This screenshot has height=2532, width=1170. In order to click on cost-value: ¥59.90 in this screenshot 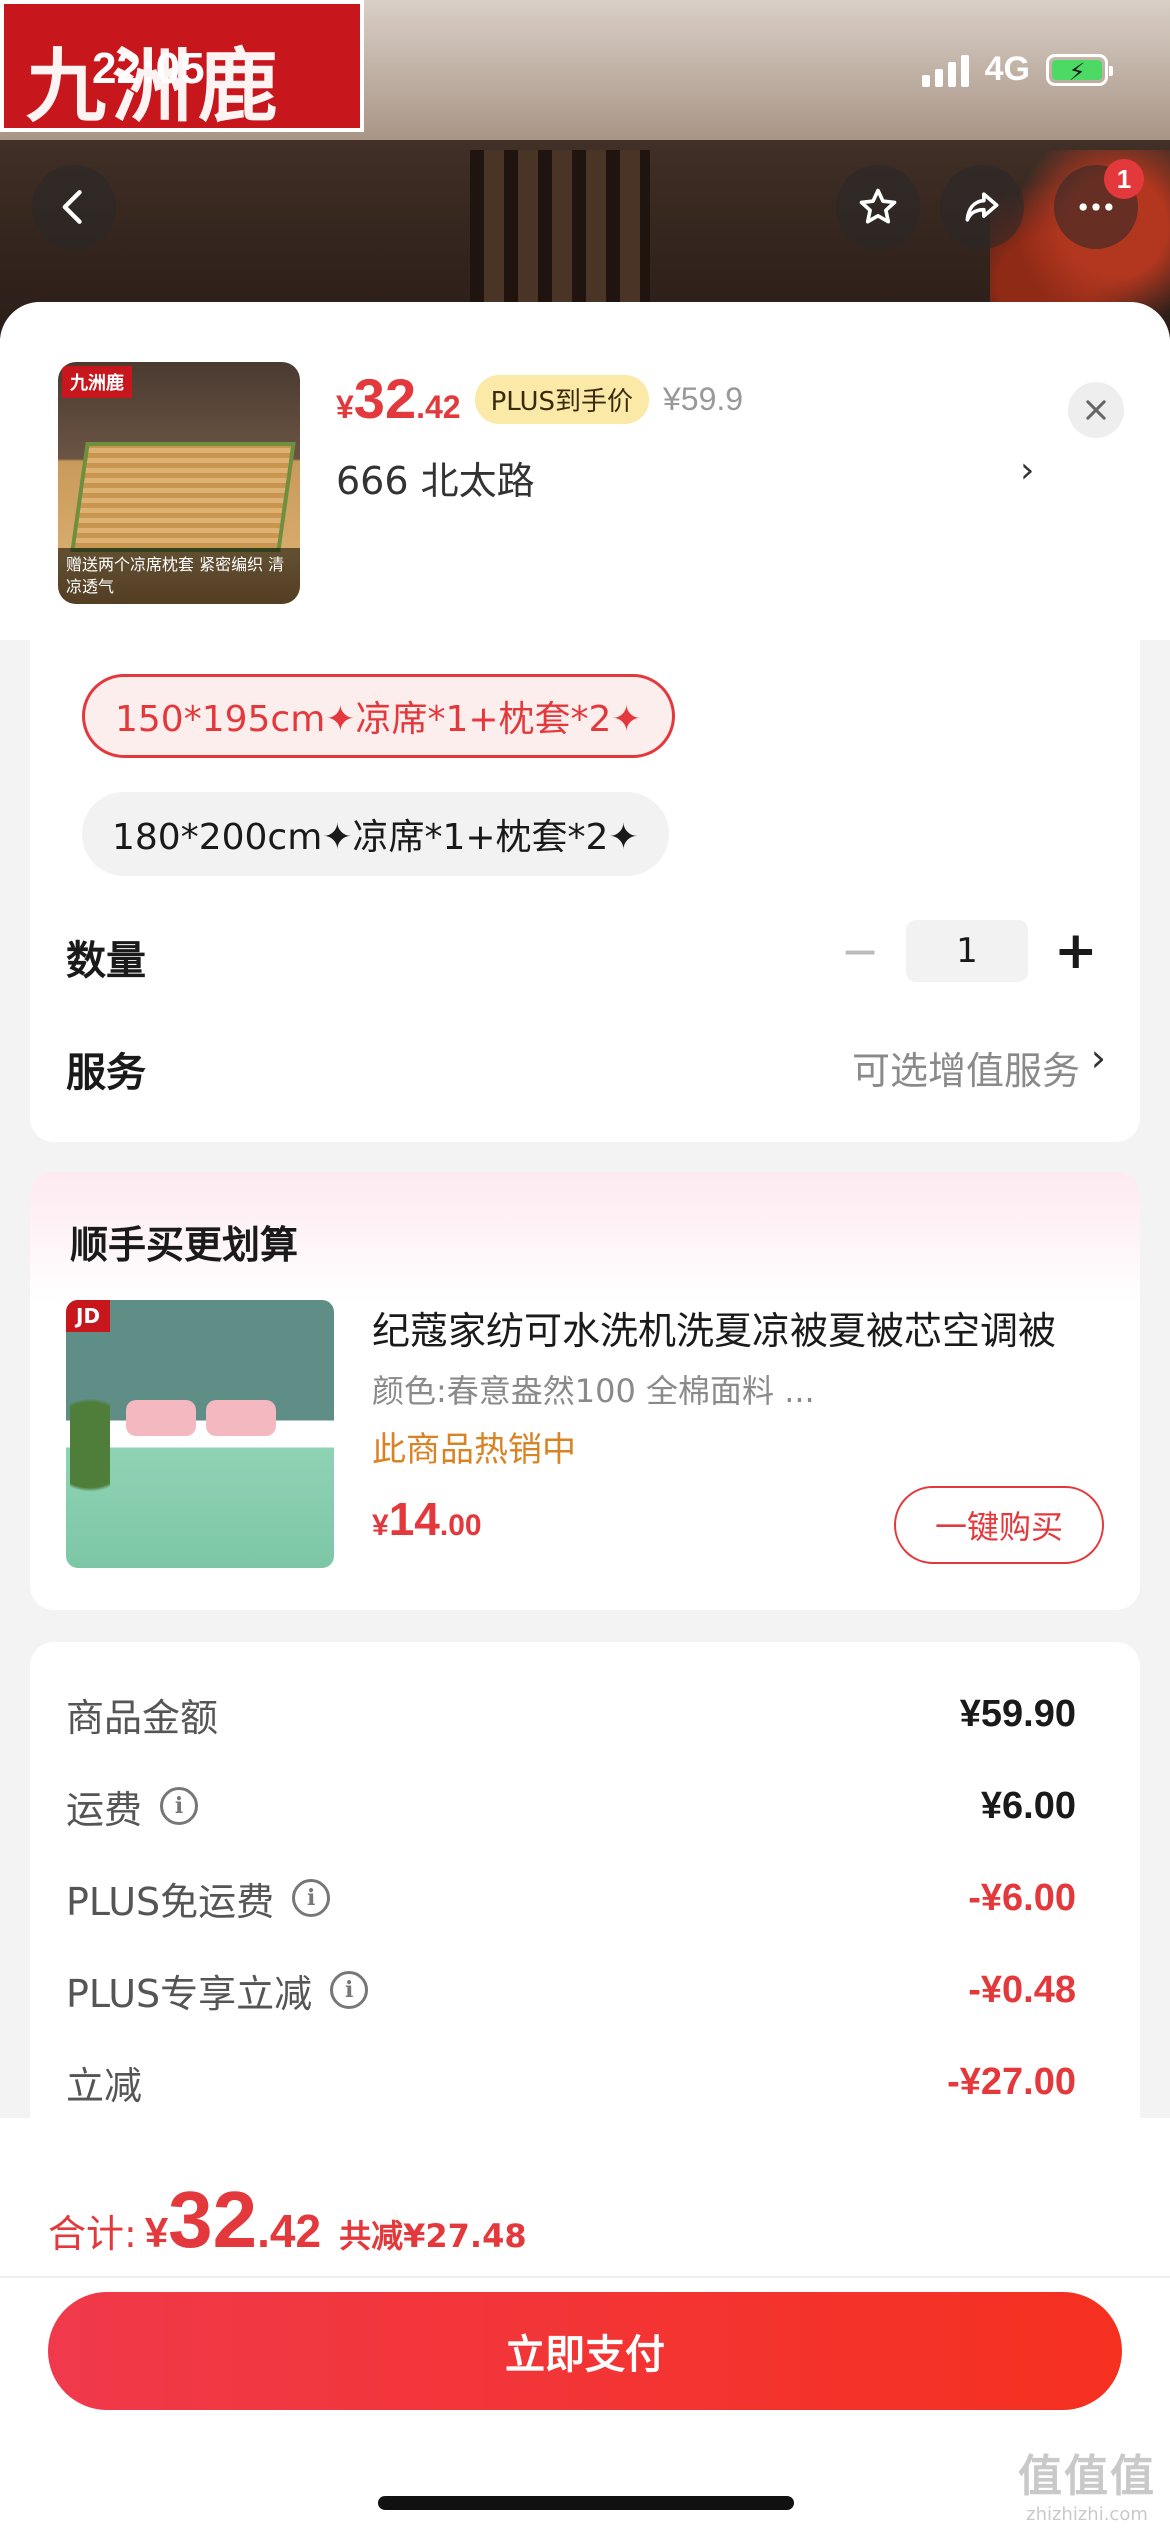, I will do `click(1017, 1713)`.